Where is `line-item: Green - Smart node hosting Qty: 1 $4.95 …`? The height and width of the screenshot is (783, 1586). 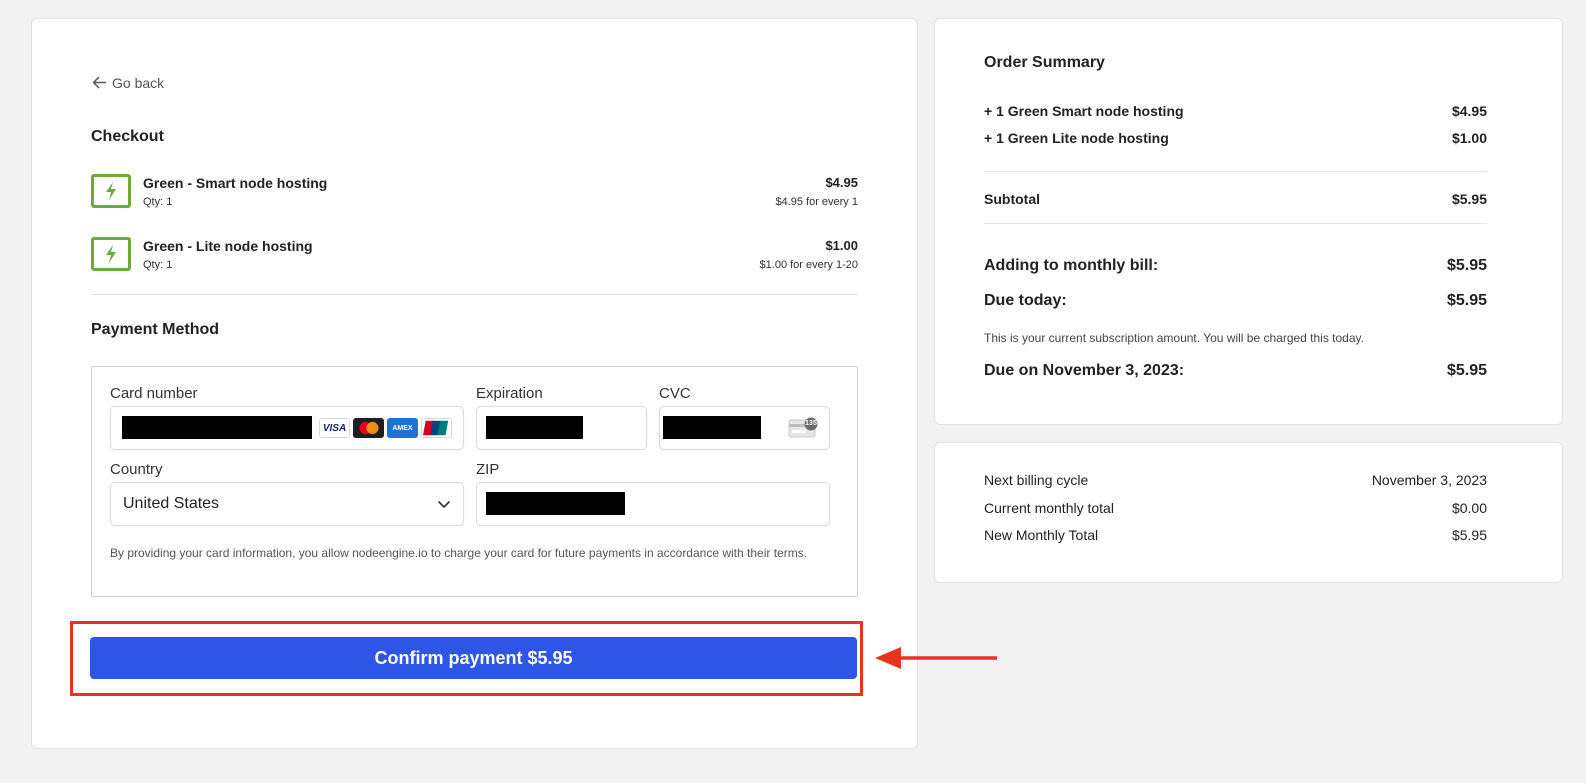 line-item: Green - Smart node hosting Qty: 1 $4.95 … is located at coordinates (474, 194).